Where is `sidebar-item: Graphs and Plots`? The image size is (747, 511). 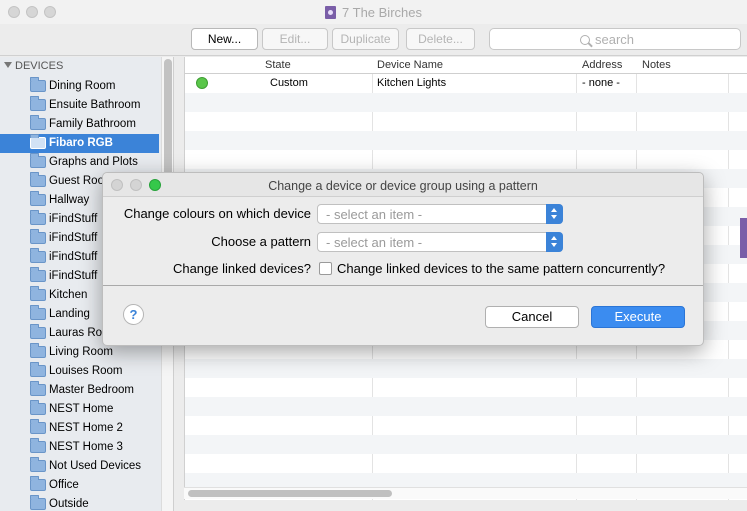 sidebar-item: Graphs and Plots is located at coordinates (79, 162).